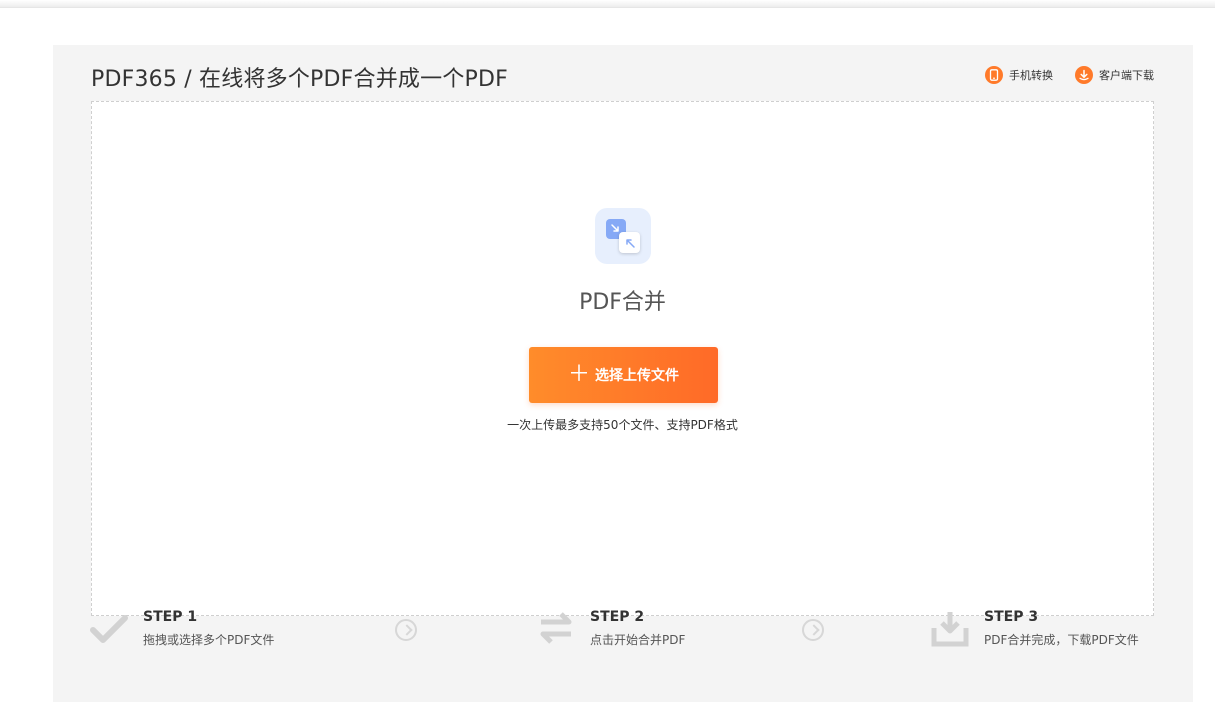 Image resolution: width=1215 pixels, height=702 pixels. Describe the element at coordinates (607, 4) in the screenshot. I see `top-divider` at that location.